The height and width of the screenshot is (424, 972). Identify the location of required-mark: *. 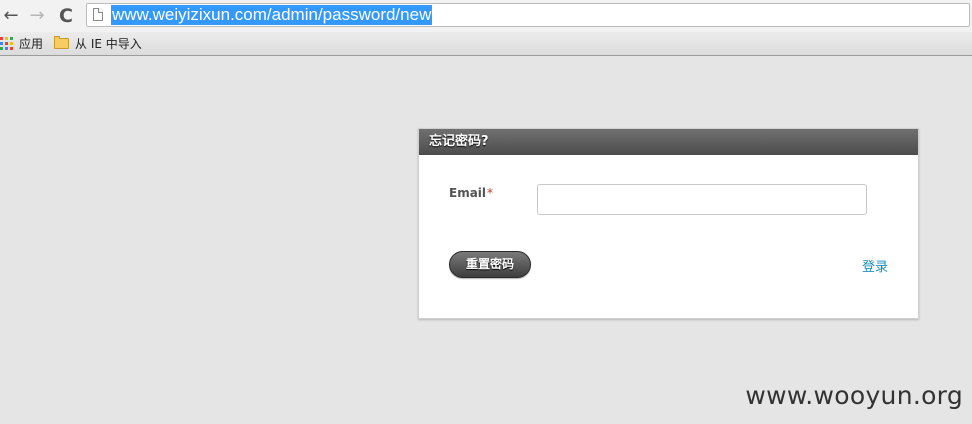
(490, 193).